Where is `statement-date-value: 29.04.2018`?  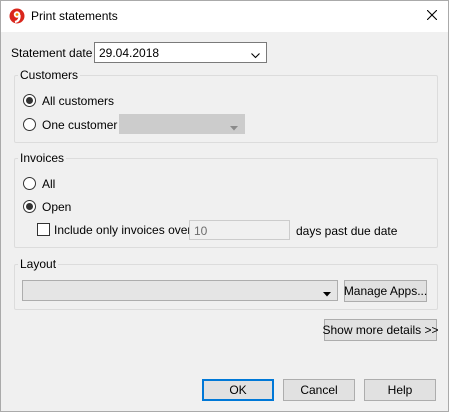 statement-date-value: 29.04.2018 is located at coordinates (129, 53).